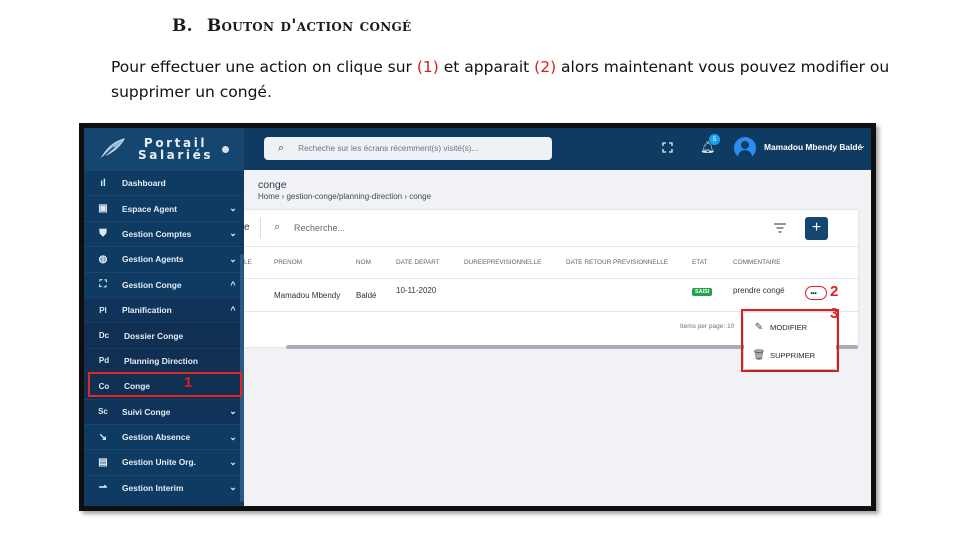 The height and width of the screenshot is (552, 957). I want to click on sidebar-item-dossier-conge: Dc Dossier Conge, so click(164, 335).